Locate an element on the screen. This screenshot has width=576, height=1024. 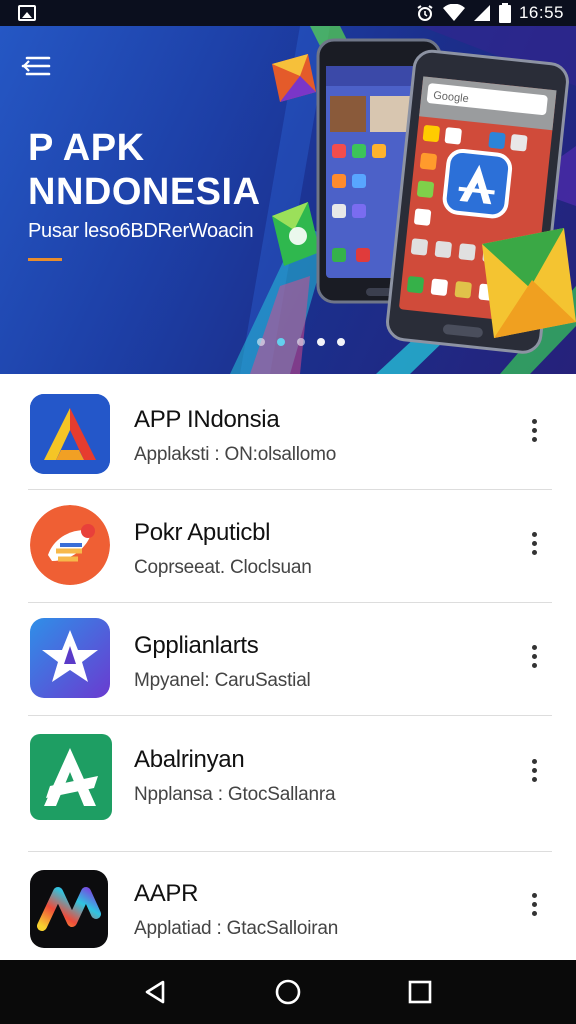
menu-button is located at coordinates (36, 66).